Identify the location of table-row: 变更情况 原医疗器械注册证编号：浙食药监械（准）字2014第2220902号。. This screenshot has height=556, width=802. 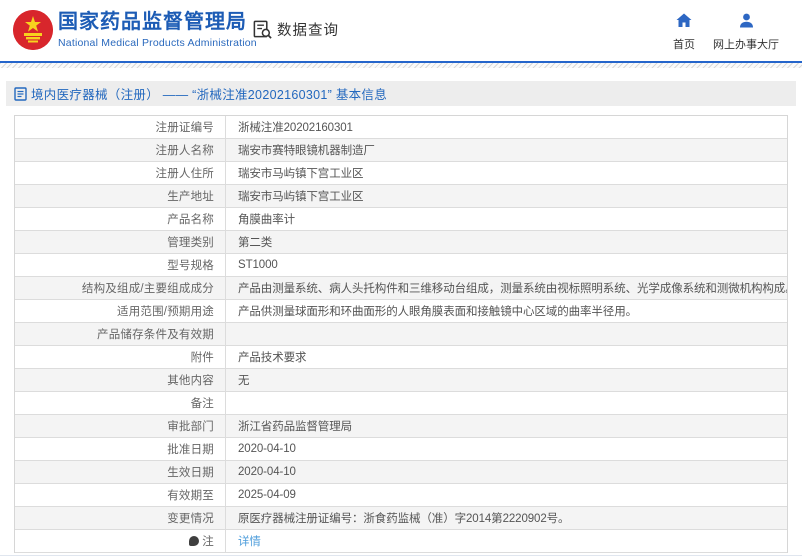
(401, 518).